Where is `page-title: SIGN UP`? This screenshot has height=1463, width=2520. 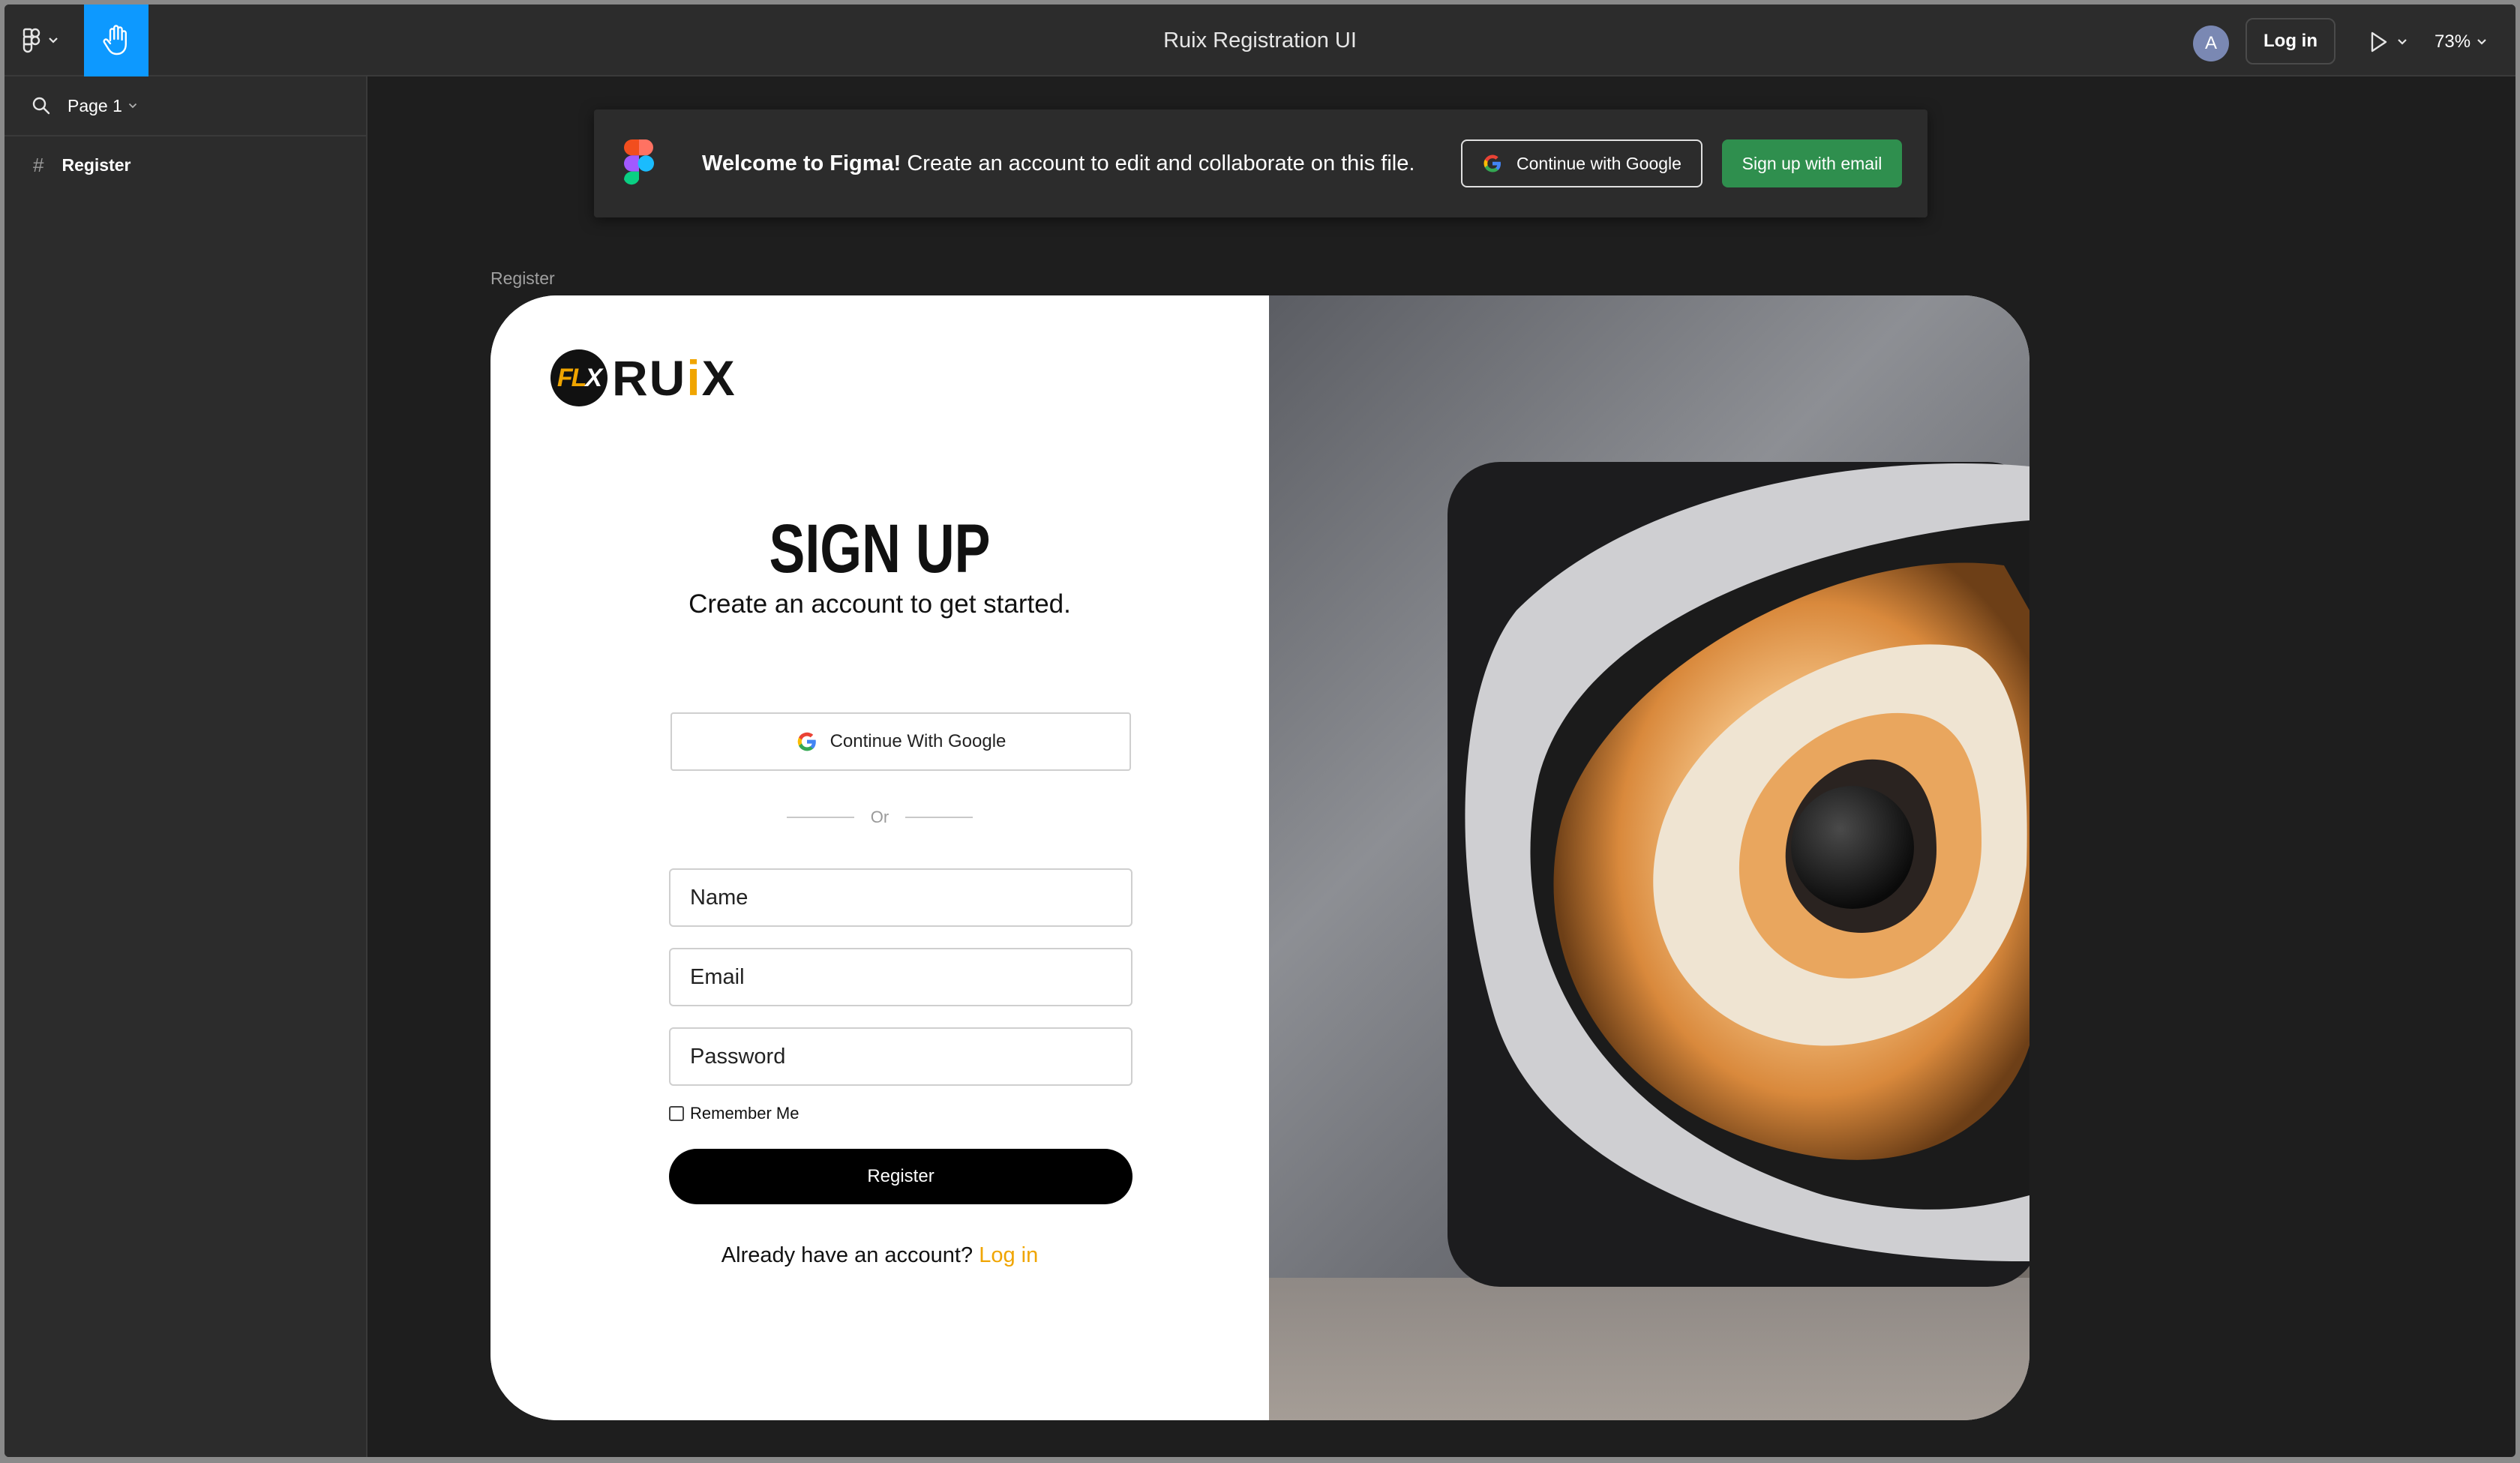
page-title: SIGN UP is located at coordinates (880, 549).